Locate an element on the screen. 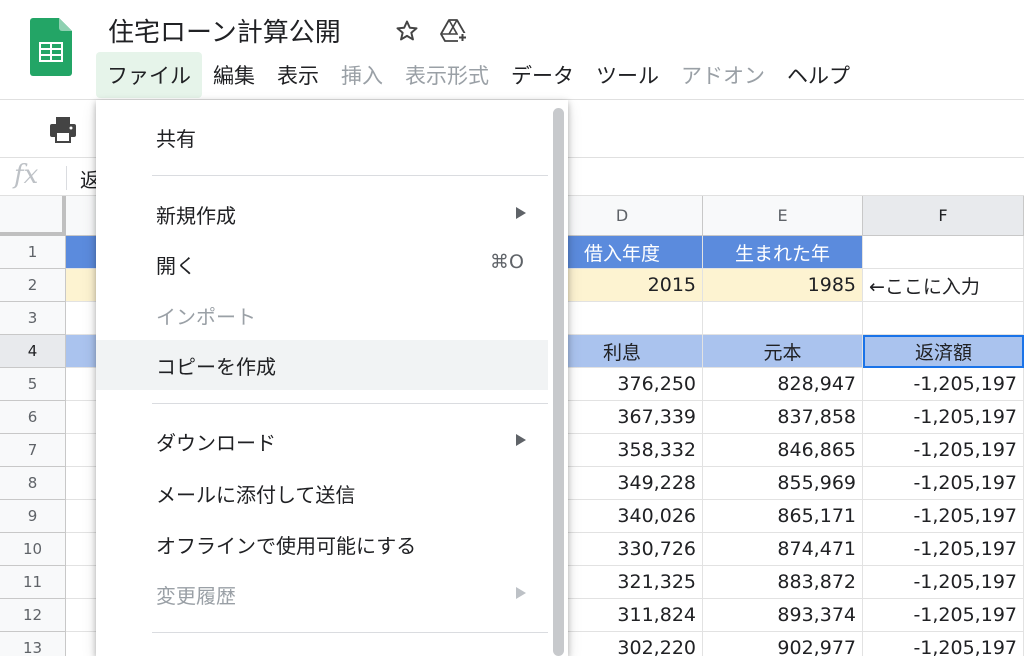 The width and height of the screenshot is (1024, 656). menu-item-offline: オフラインで使用可能にする is located at coordinates (322, 544).